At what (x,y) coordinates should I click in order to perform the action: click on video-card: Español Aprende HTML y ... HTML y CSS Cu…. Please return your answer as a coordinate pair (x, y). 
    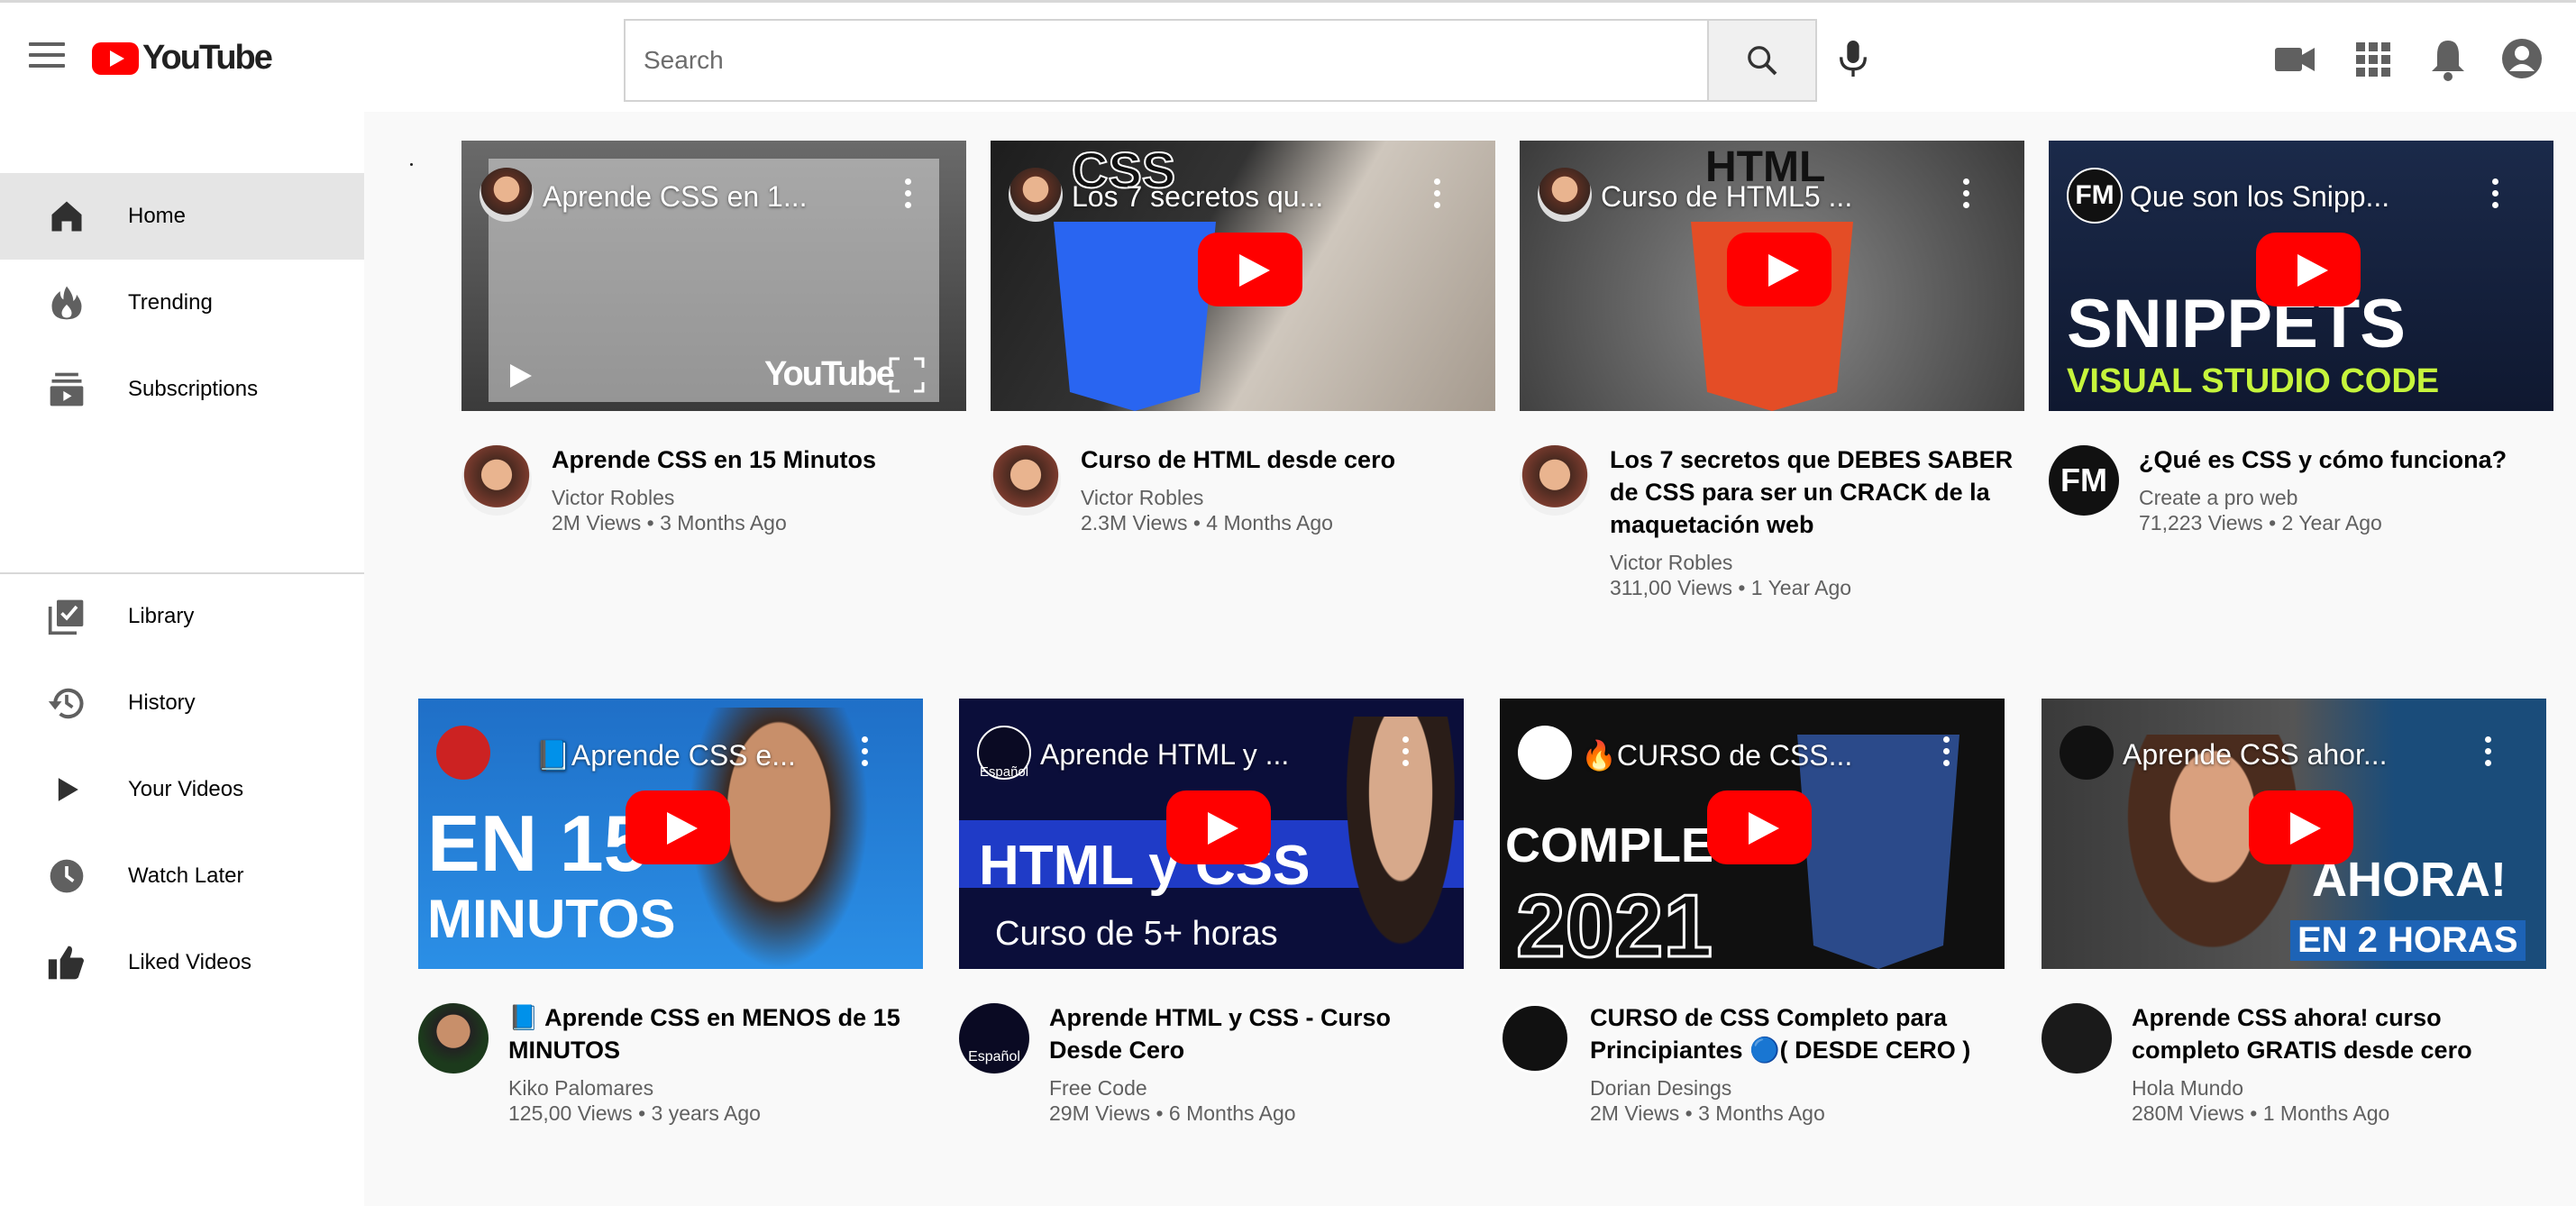
    Looking at the image, I should click on (1211, 912).